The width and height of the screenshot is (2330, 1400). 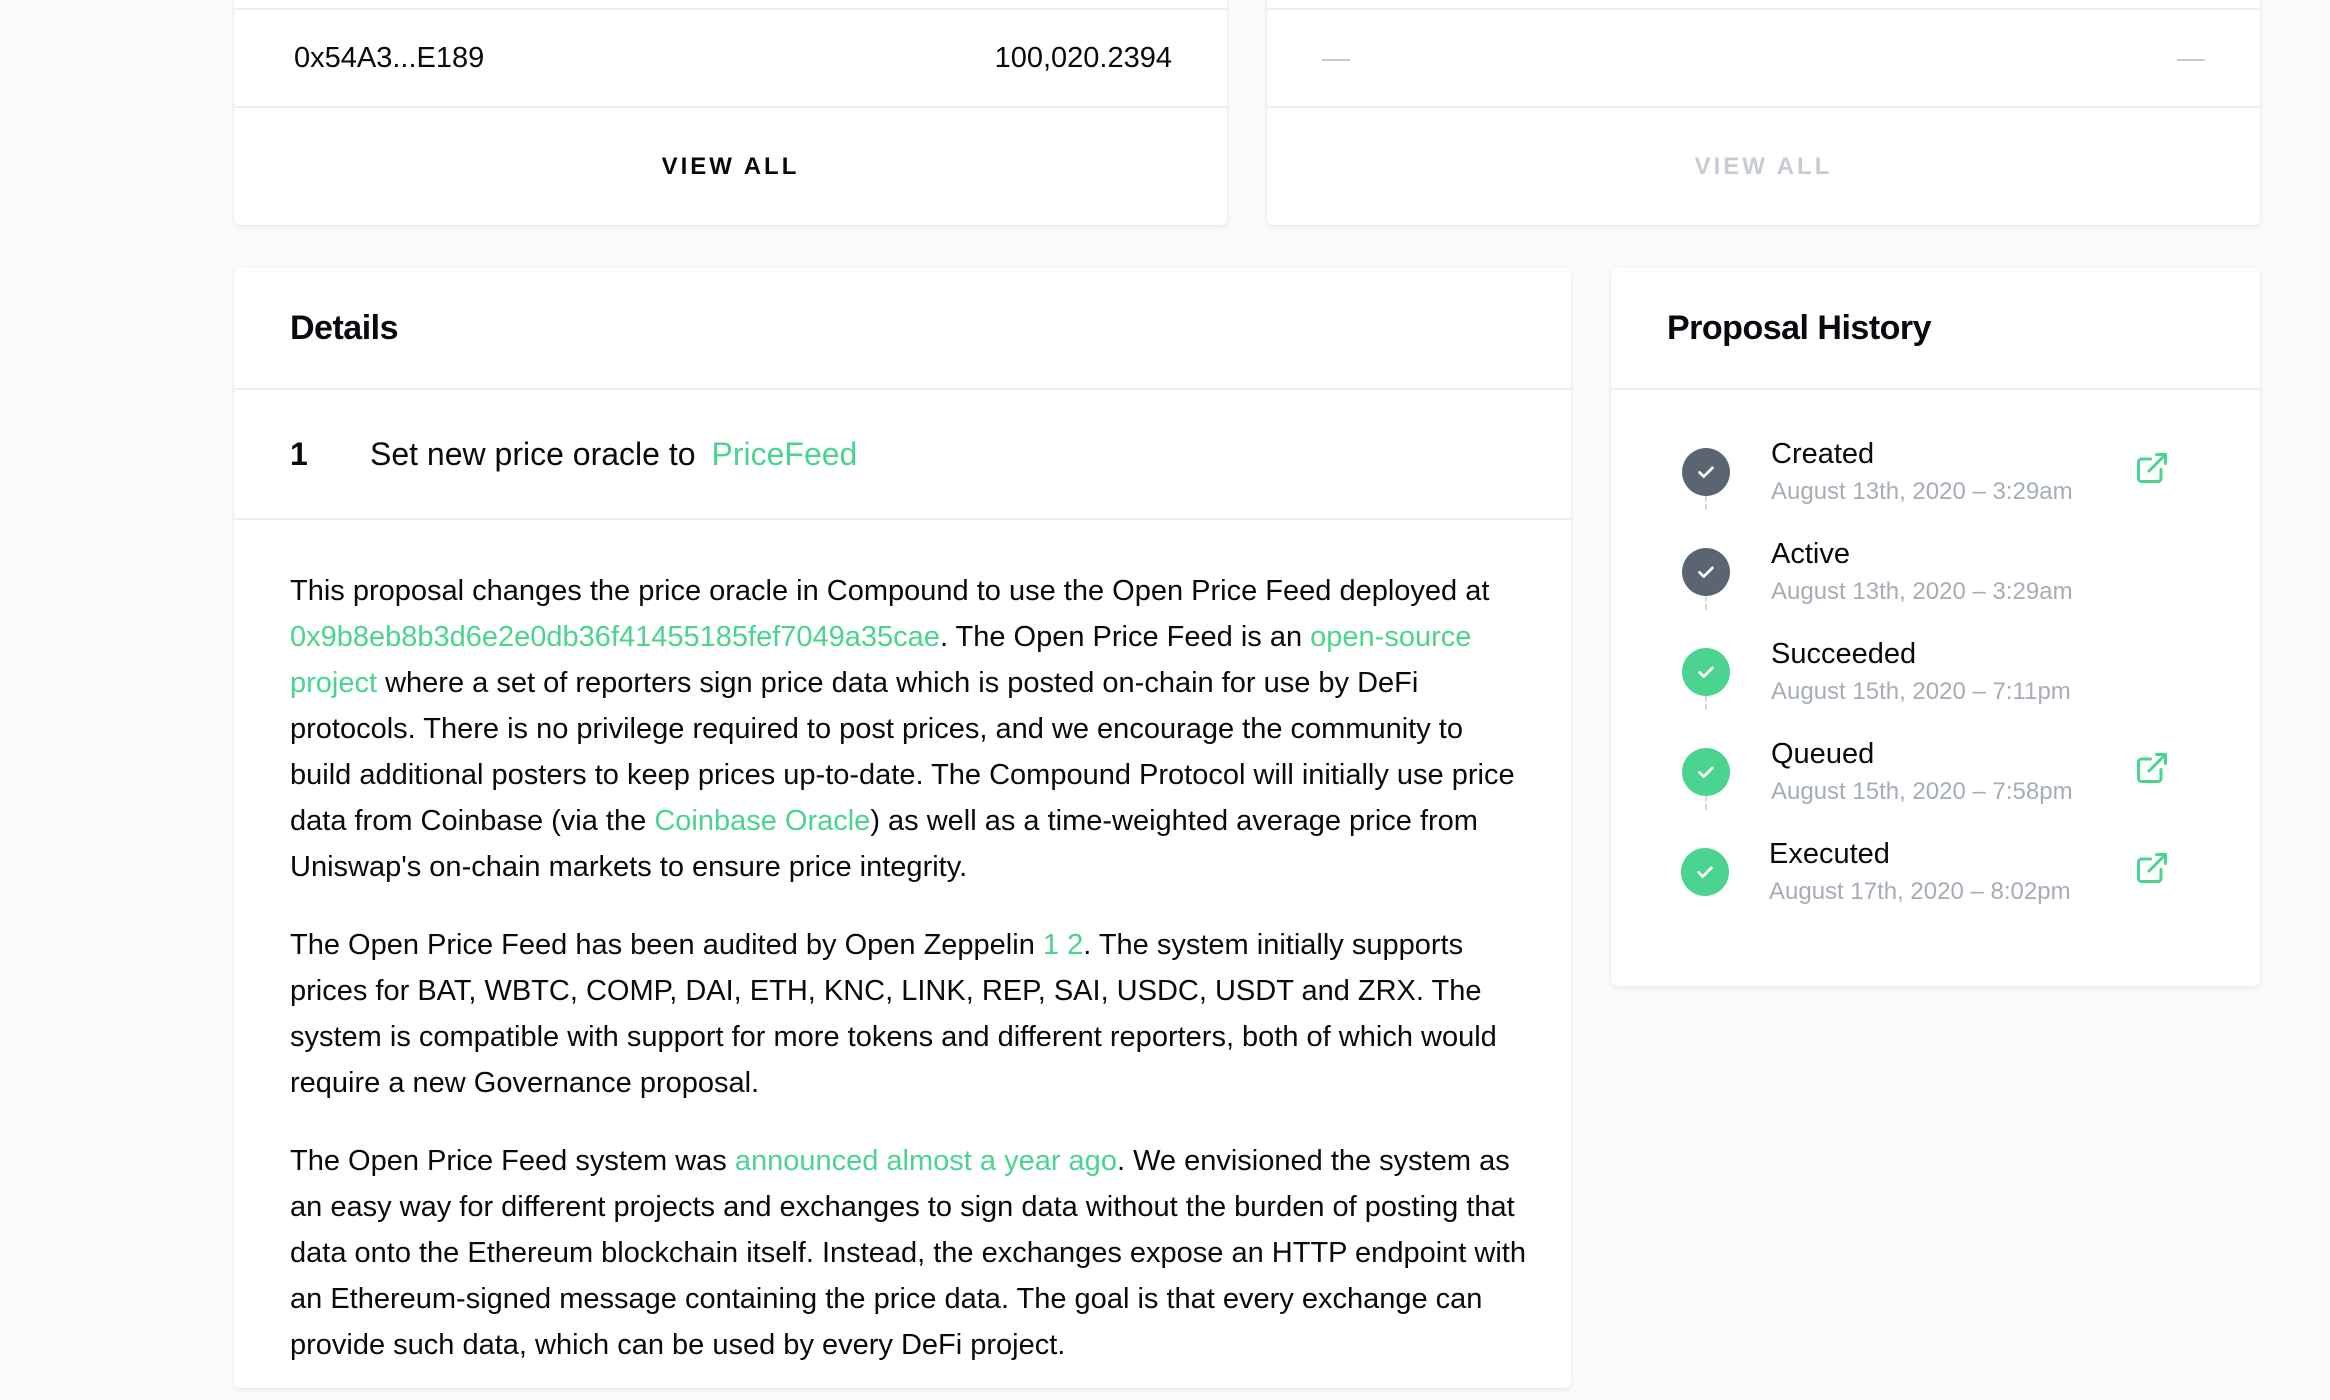 I want to click on voter-votes-placeholder: —, so click(x=2191, y=57).